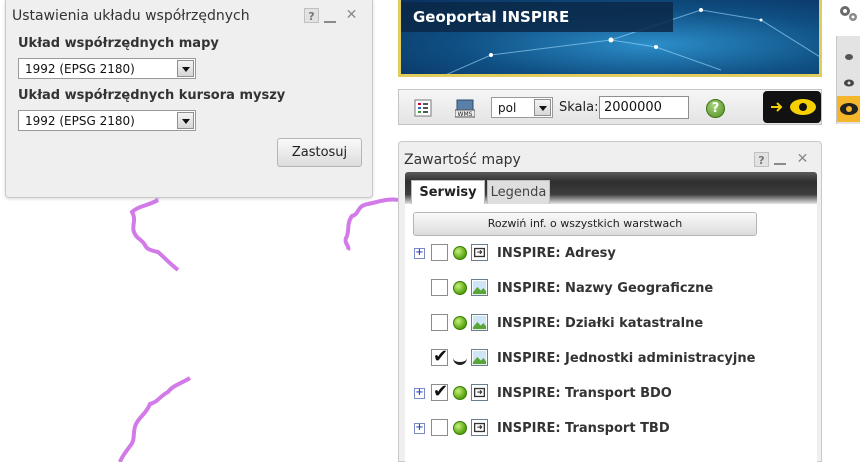 This screenshot has width=860, height=462. I want to click on layer-row: ✔ INSPIRE: Jednostki administracyjne, so click(611, 358).